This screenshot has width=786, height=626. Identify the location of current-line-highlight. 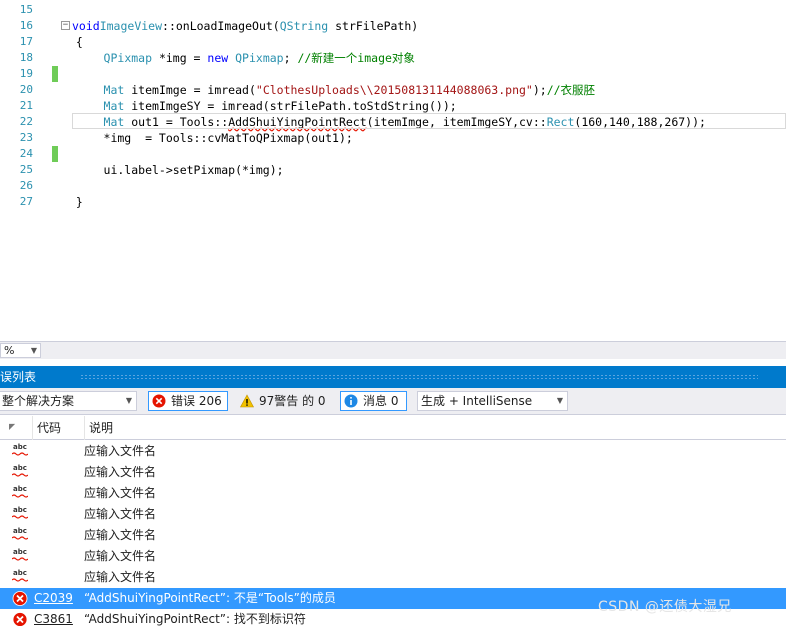
(429, 121).